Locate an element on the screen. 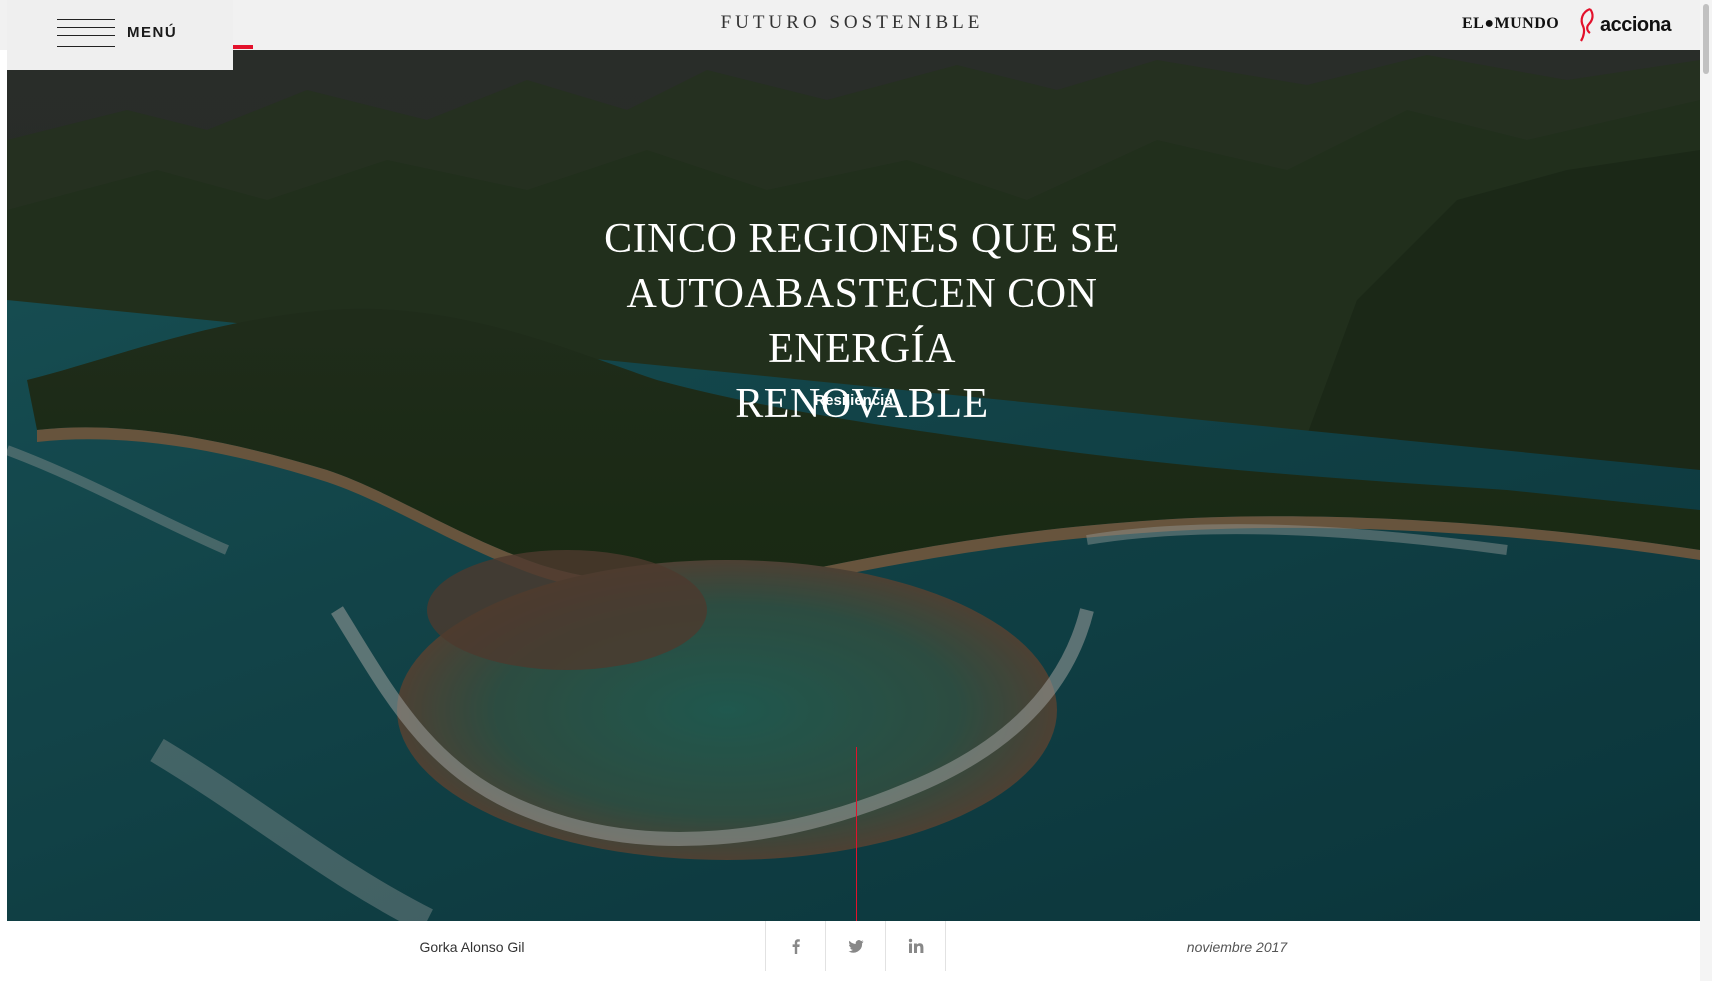  twitter-icon is located at coordinates (855, 946).